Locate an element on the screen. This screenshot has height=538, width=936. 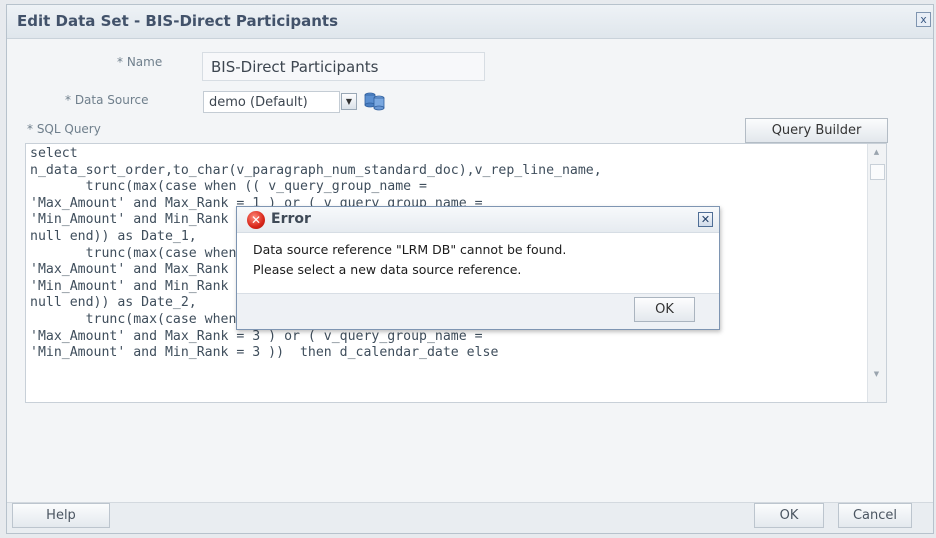
help-button: Help is located at coordinates (61, 515).